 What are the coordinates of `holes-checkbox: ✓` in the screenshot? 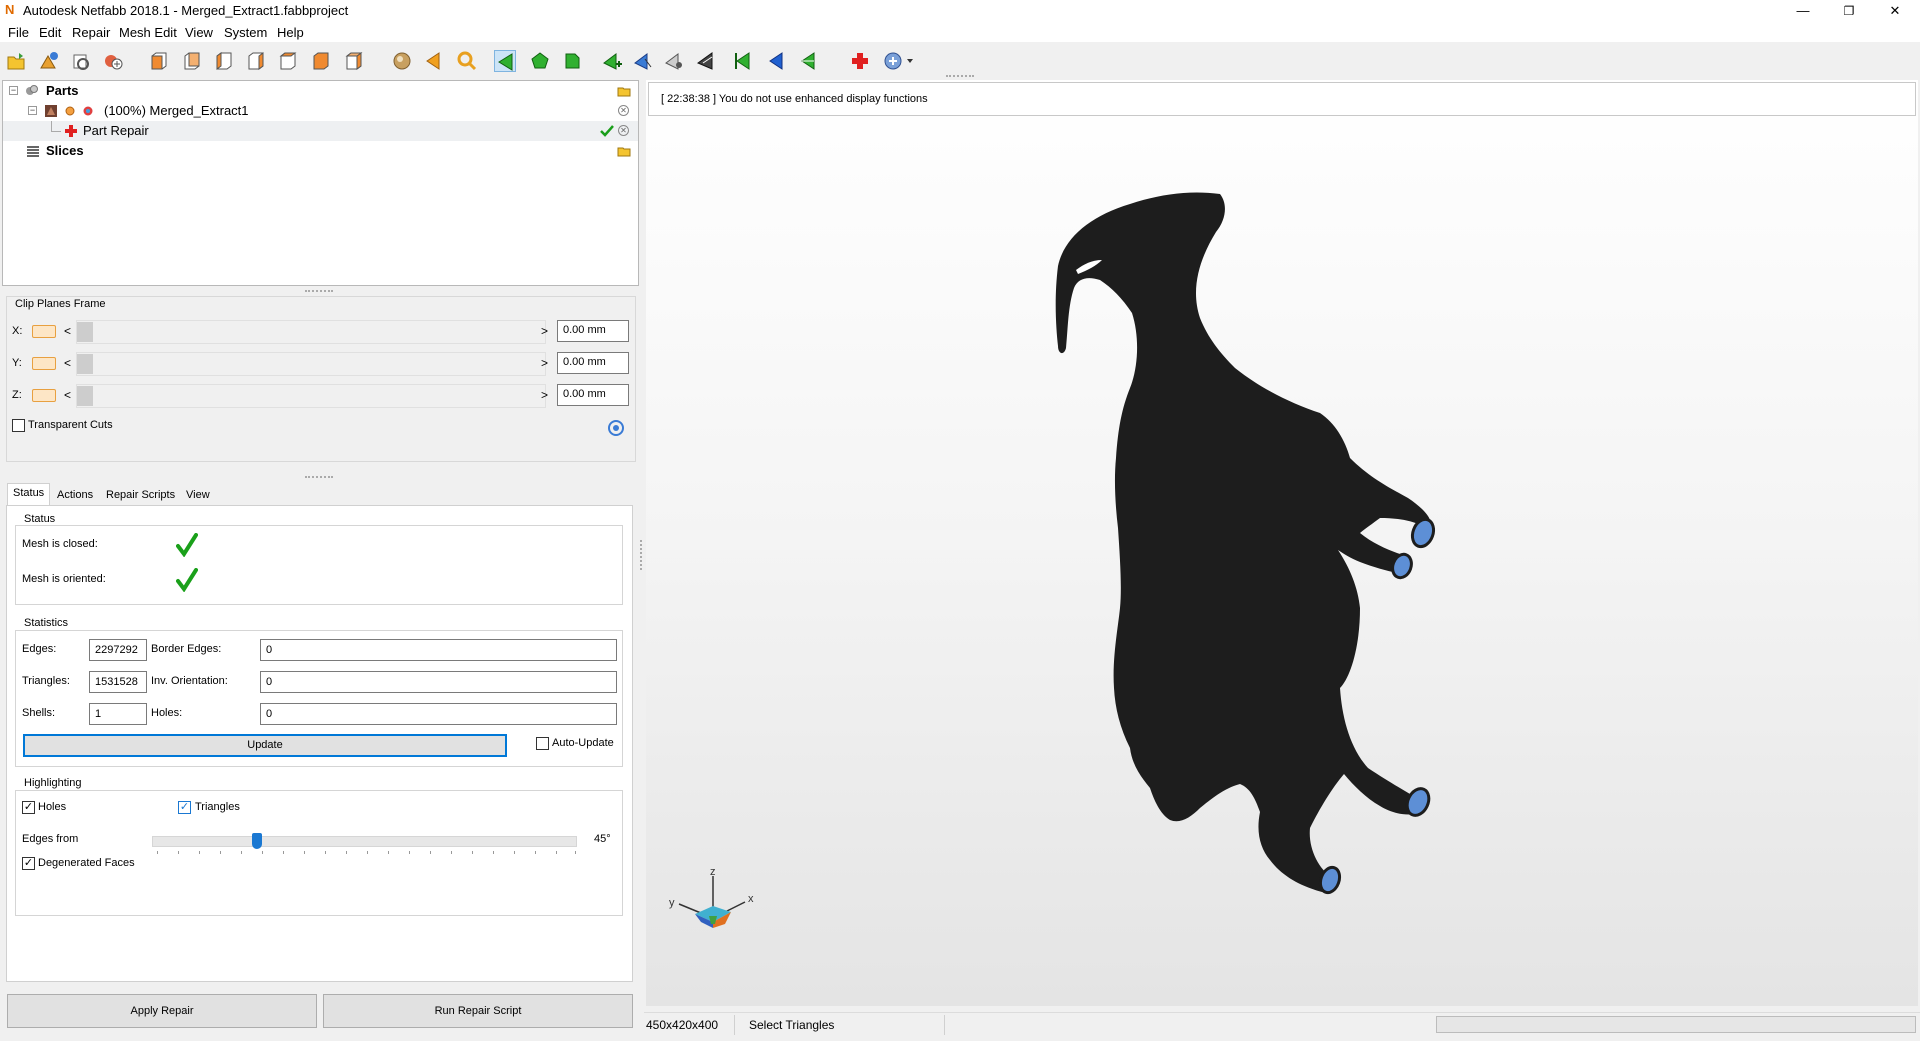 It's located at (28, 807).